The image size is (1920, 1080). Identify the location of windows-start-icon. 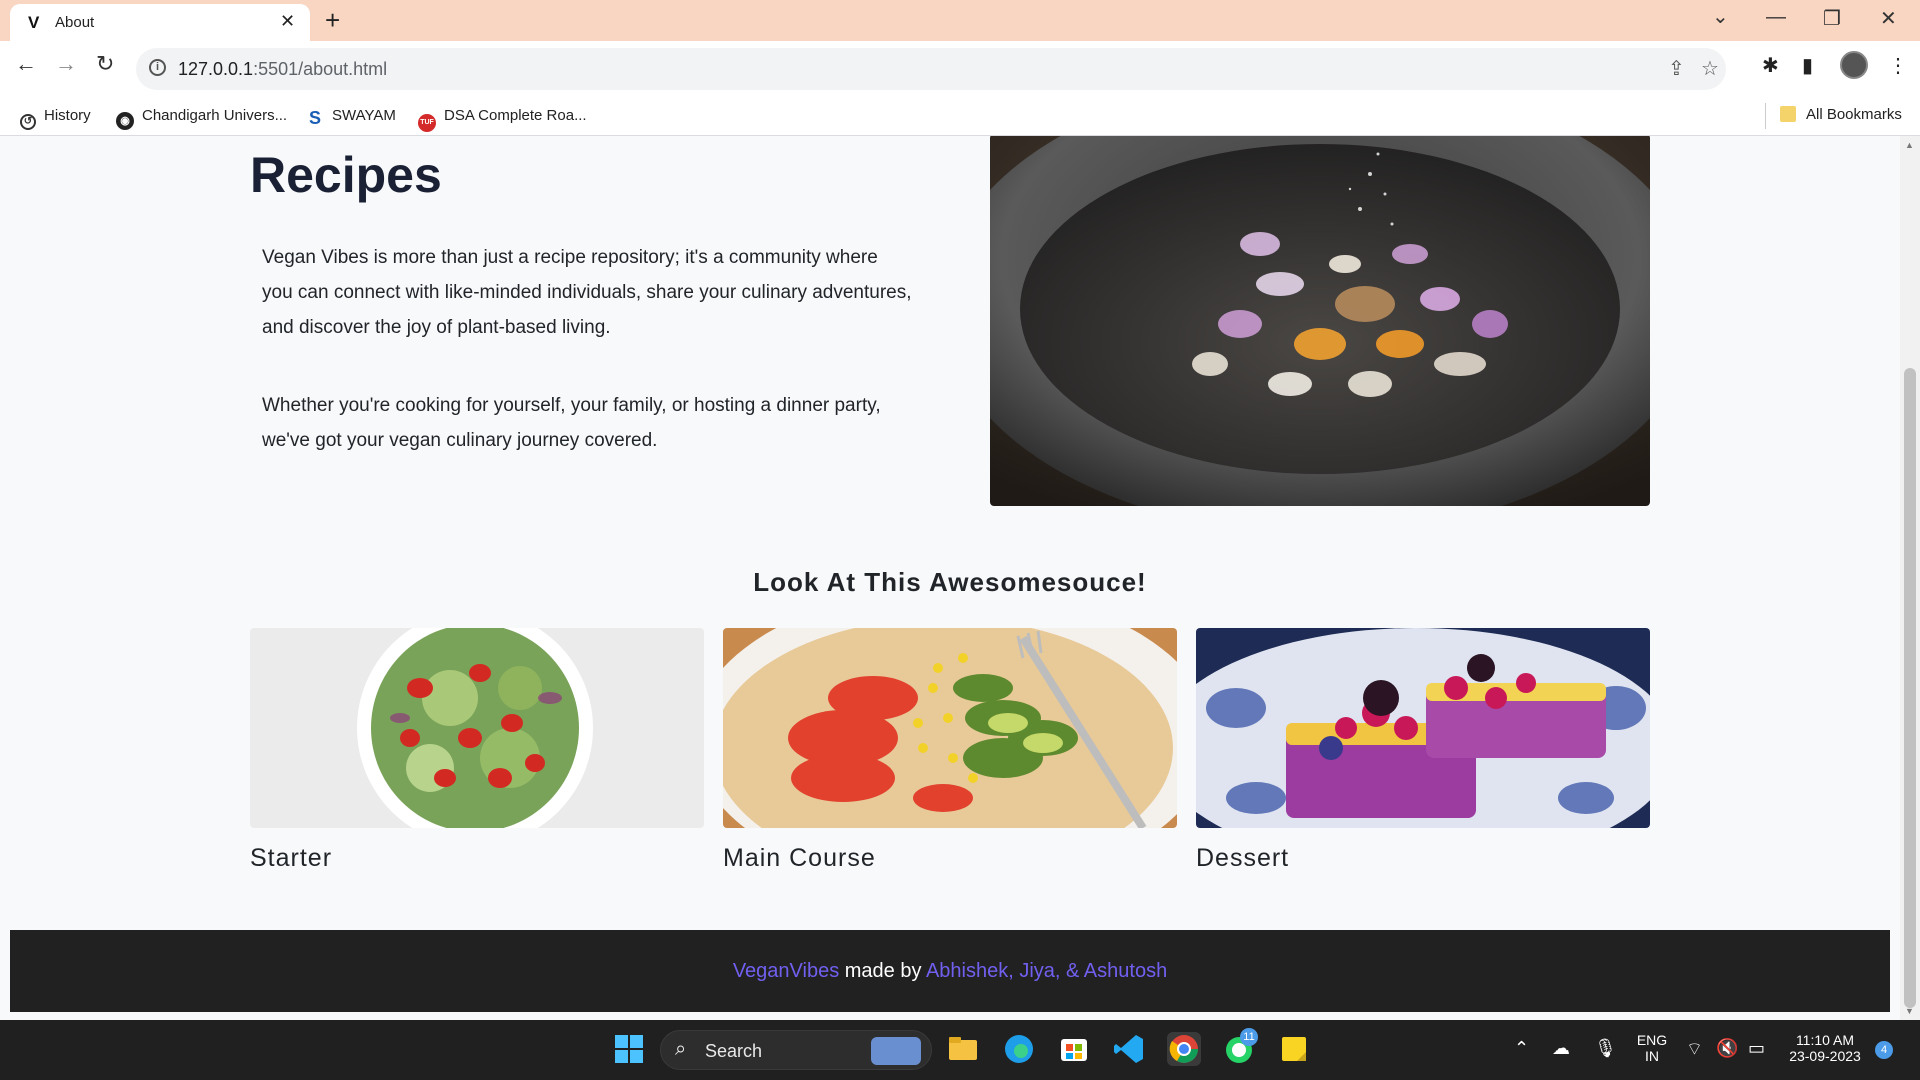
(629, 1049).